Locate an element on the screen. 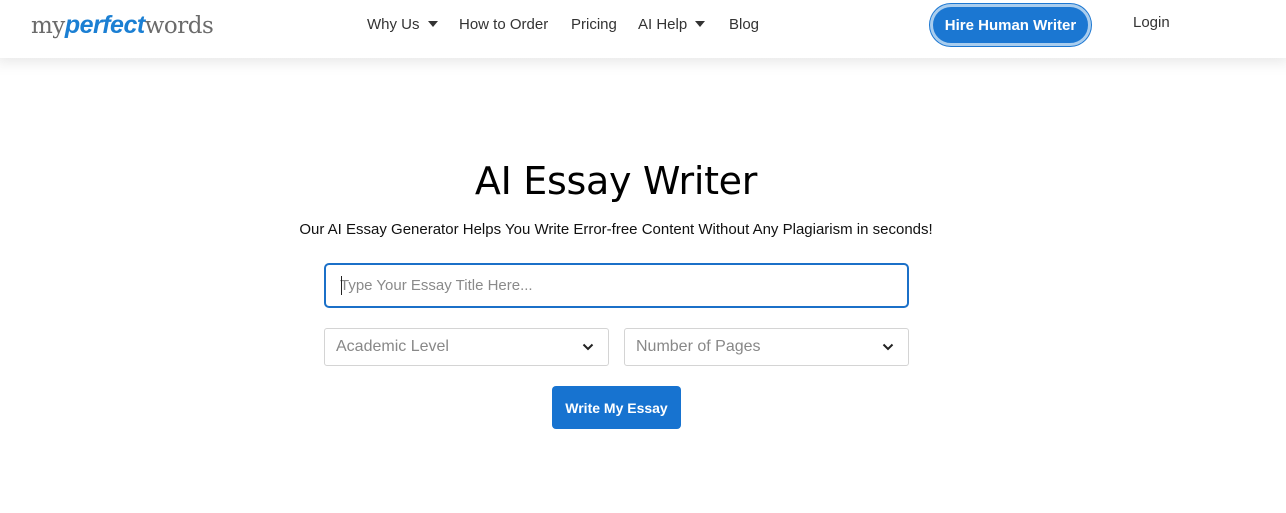 The image size is (1286, 513). nav-label: Blog is located at coordinates (744, 24).